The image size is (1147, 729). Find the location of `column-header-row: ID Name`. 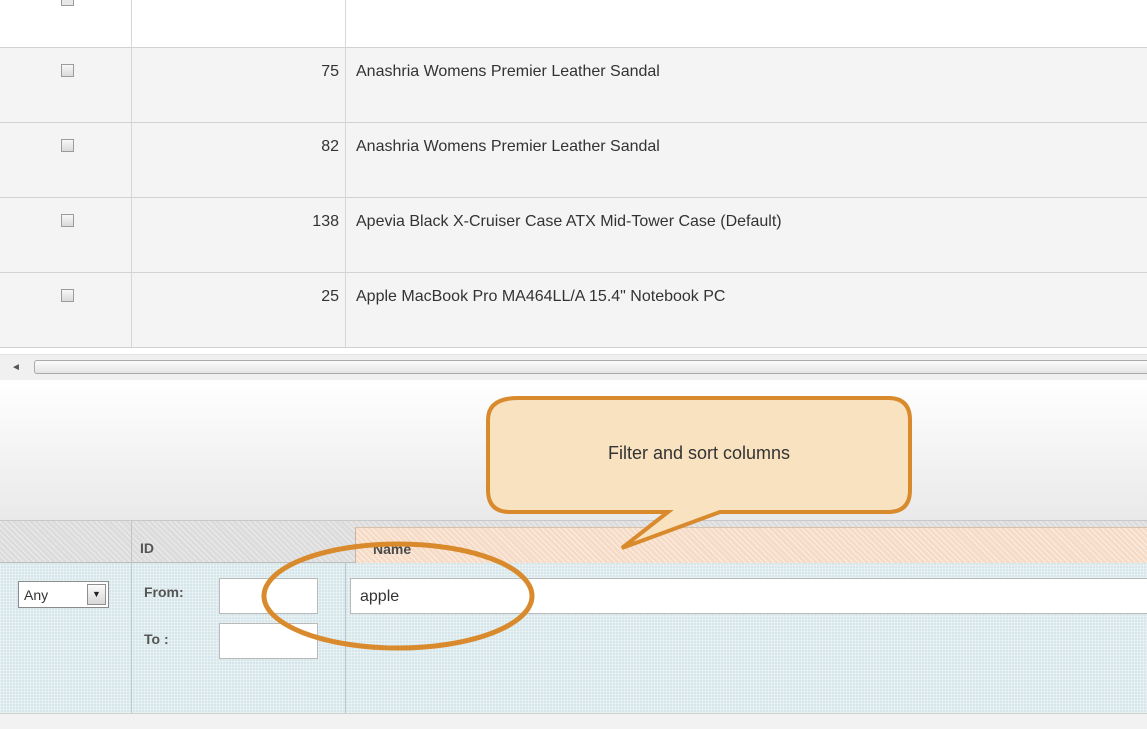

column-header-row: ID Name is located at coordinates (573, 542).